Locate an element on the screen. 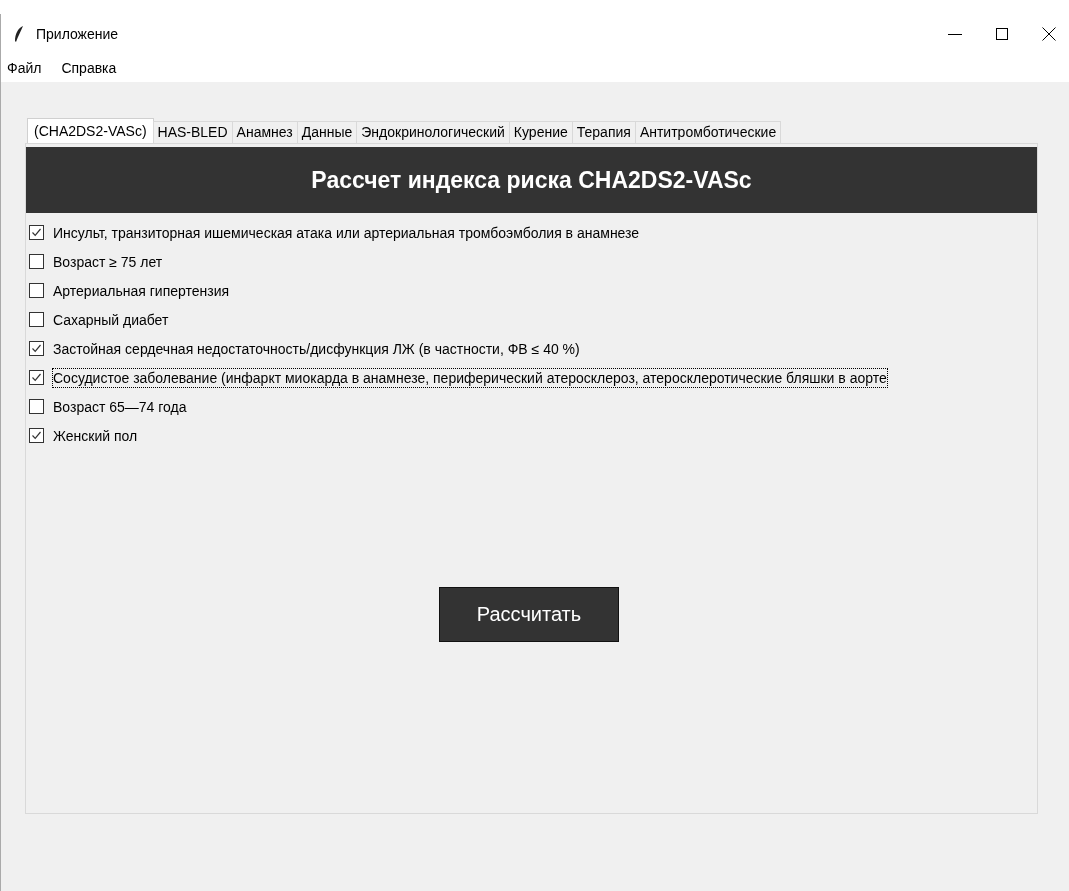 Image resolution: width=1069 pixels, height=891 pixels. tab: Антитромботические is located at coordinates (708, 132).